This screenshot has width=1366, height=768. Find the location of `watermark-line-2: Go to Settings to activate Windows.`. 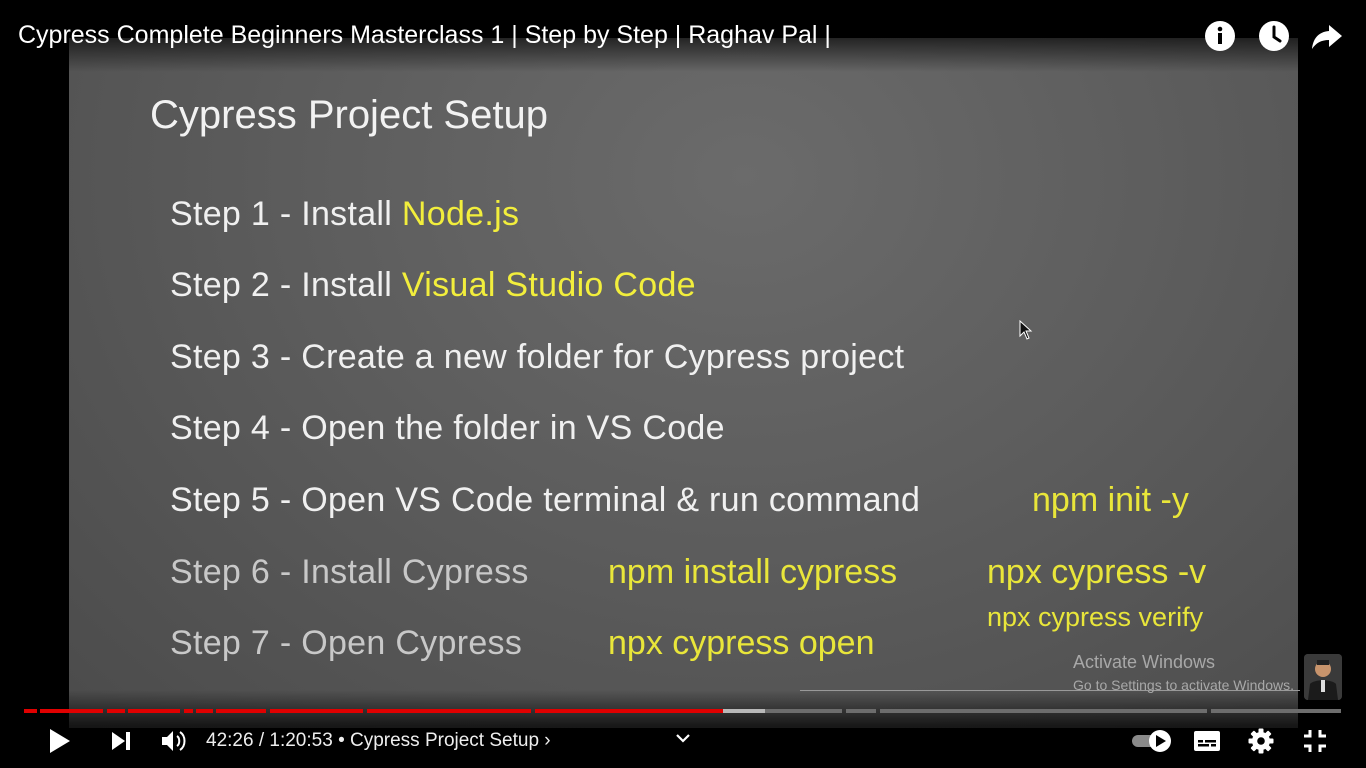

watermark-line-2: Go to Settings to activate Windows. is located at coordinates (1183, 685).